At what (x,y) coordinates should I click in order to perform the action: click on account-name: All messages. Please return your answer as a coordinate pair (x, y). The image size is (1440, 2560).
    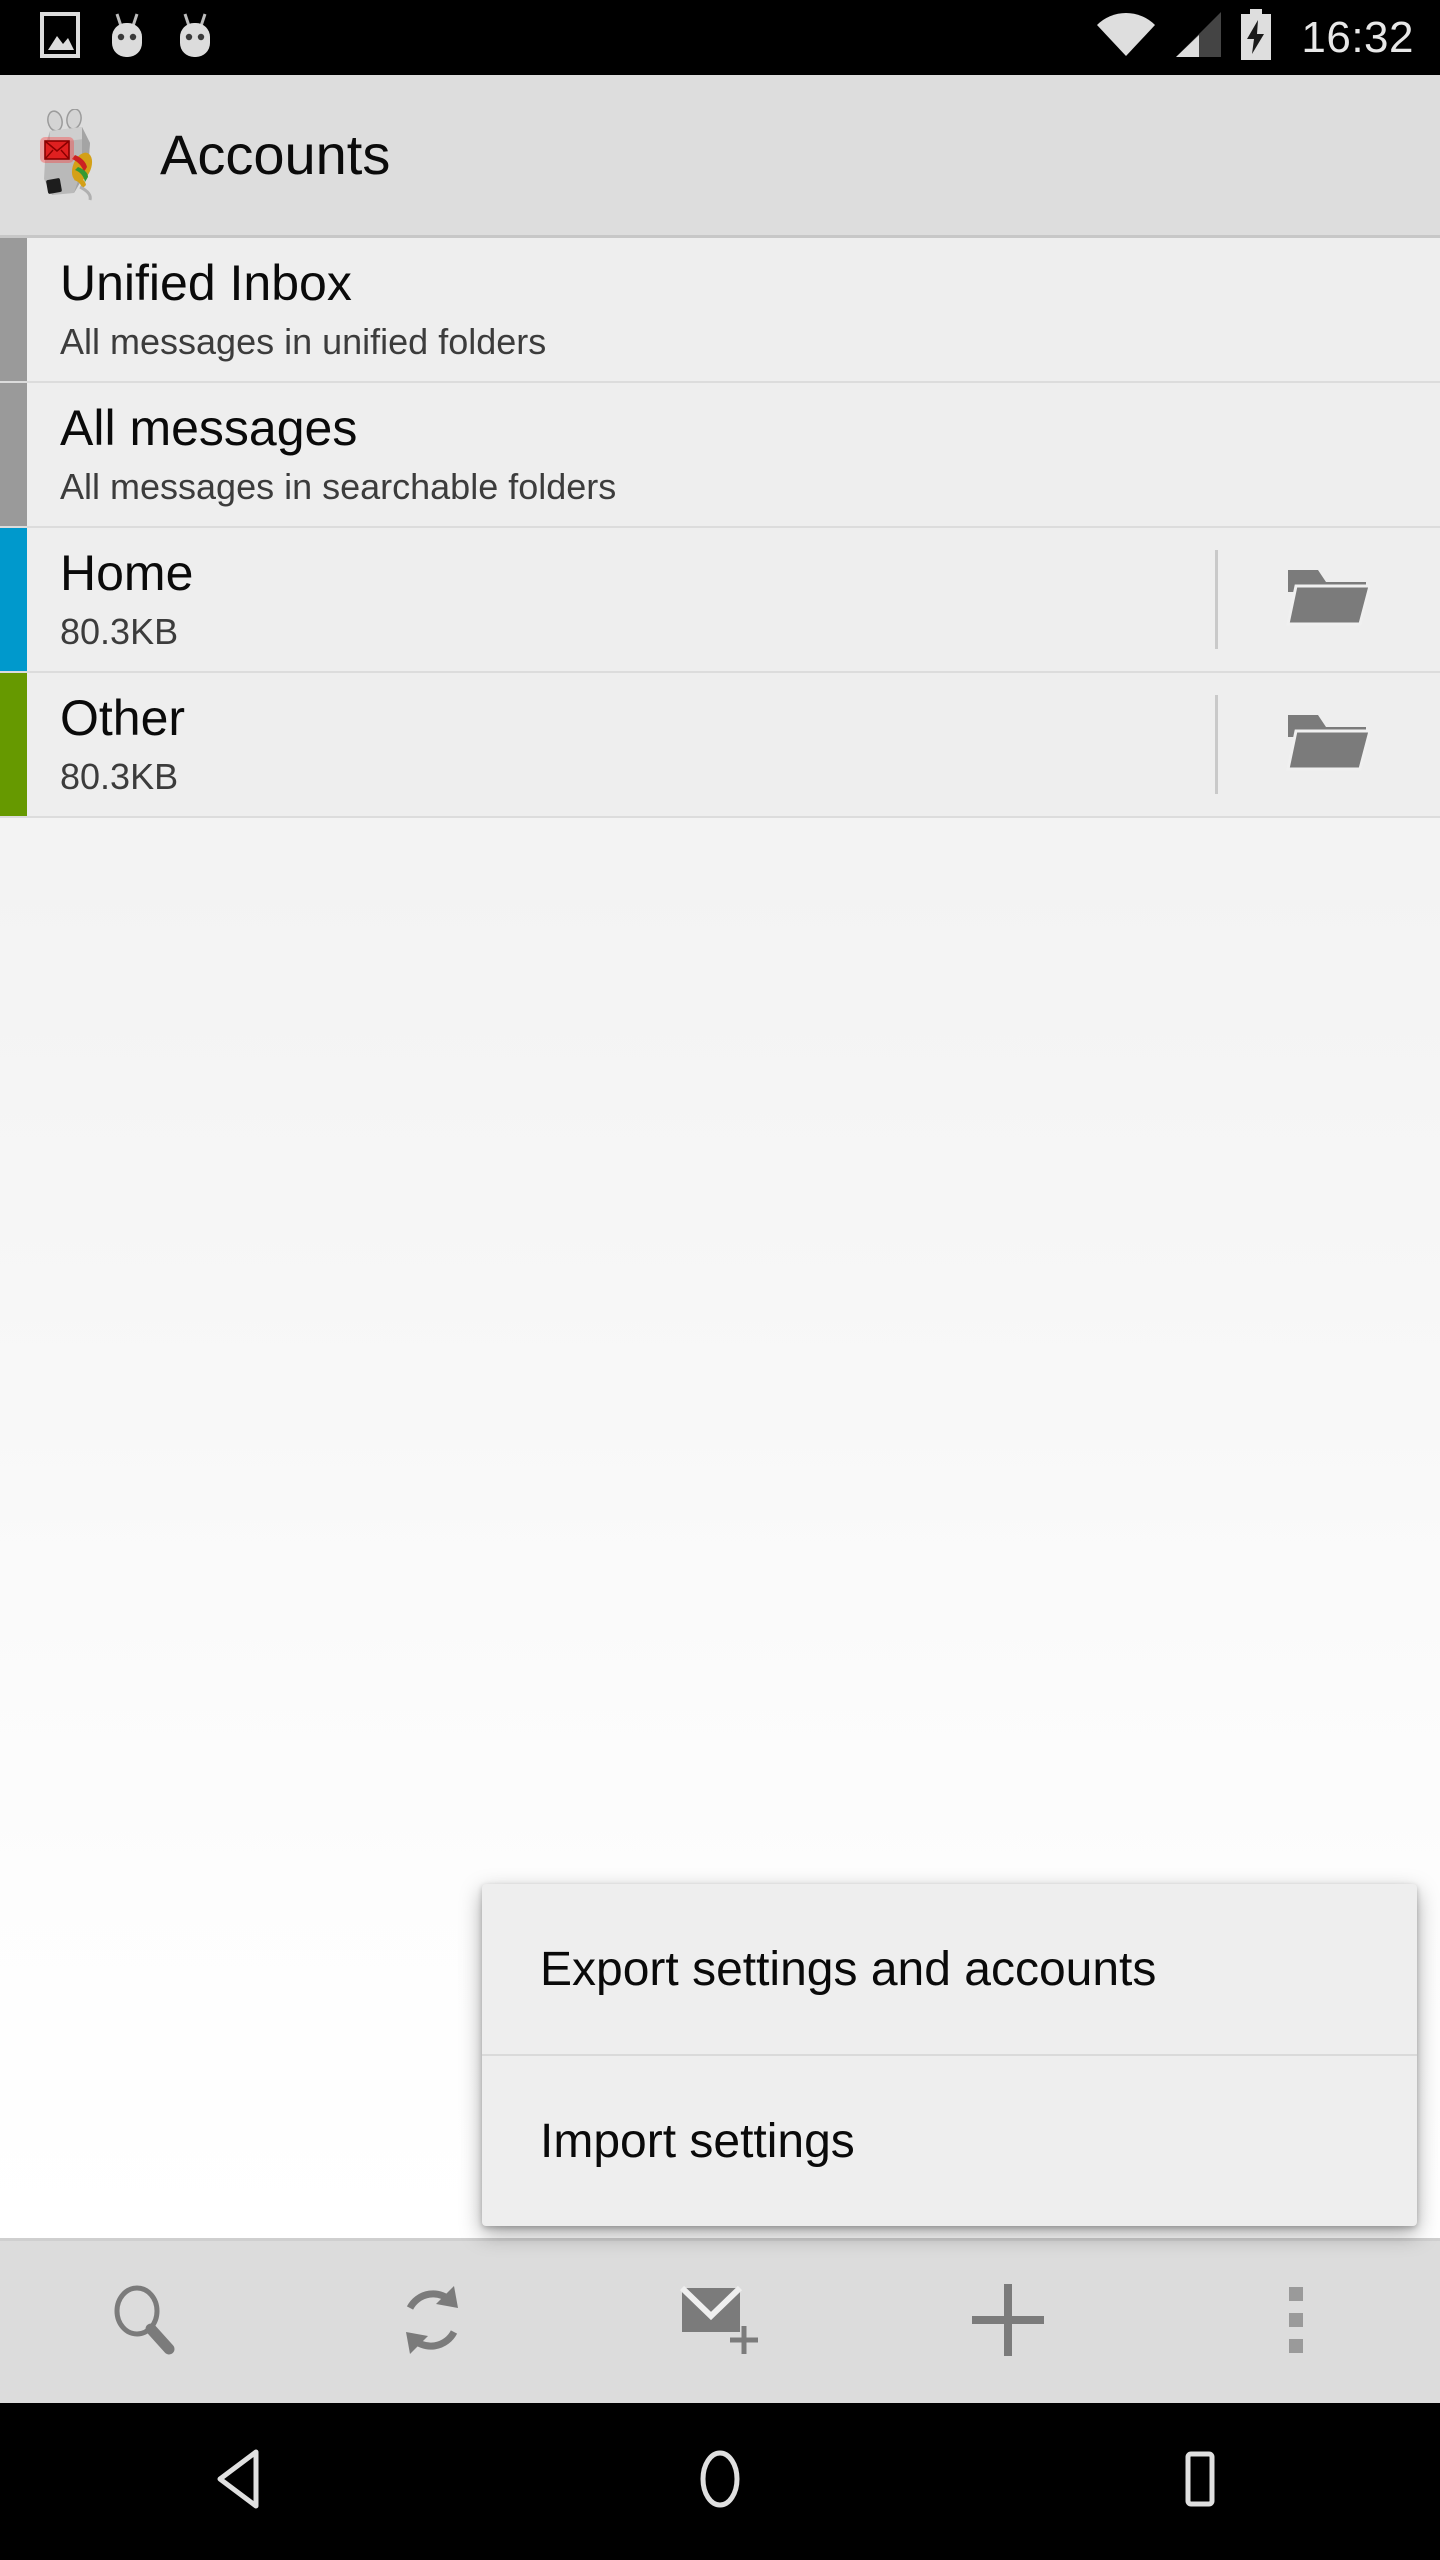
    Looking at the image, I should click on (209, 428).